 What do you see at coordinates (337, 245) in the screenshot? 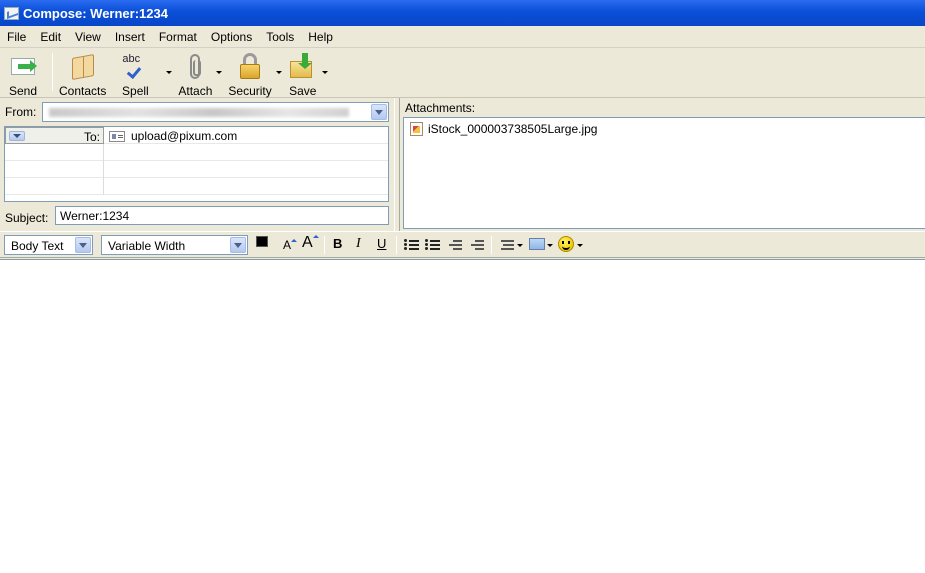
I see `bold-button: B` at bounding box center [337, 245].